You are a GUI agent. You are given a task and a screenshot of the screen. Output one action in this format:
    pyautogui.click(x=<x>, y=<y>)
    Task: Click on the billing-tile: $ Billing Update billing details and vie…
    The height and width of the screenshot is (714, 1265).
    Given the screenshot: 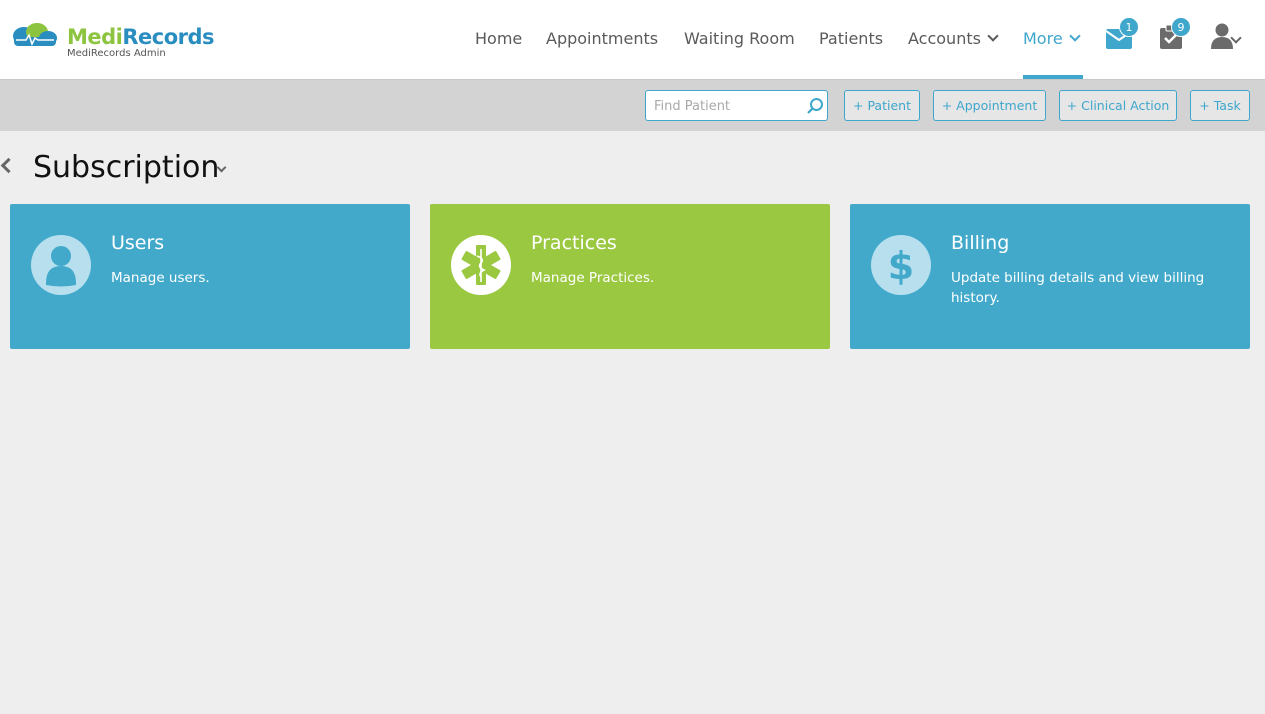 What is the action you would take?
    pyautogui.click(x=1050, y=276)
    